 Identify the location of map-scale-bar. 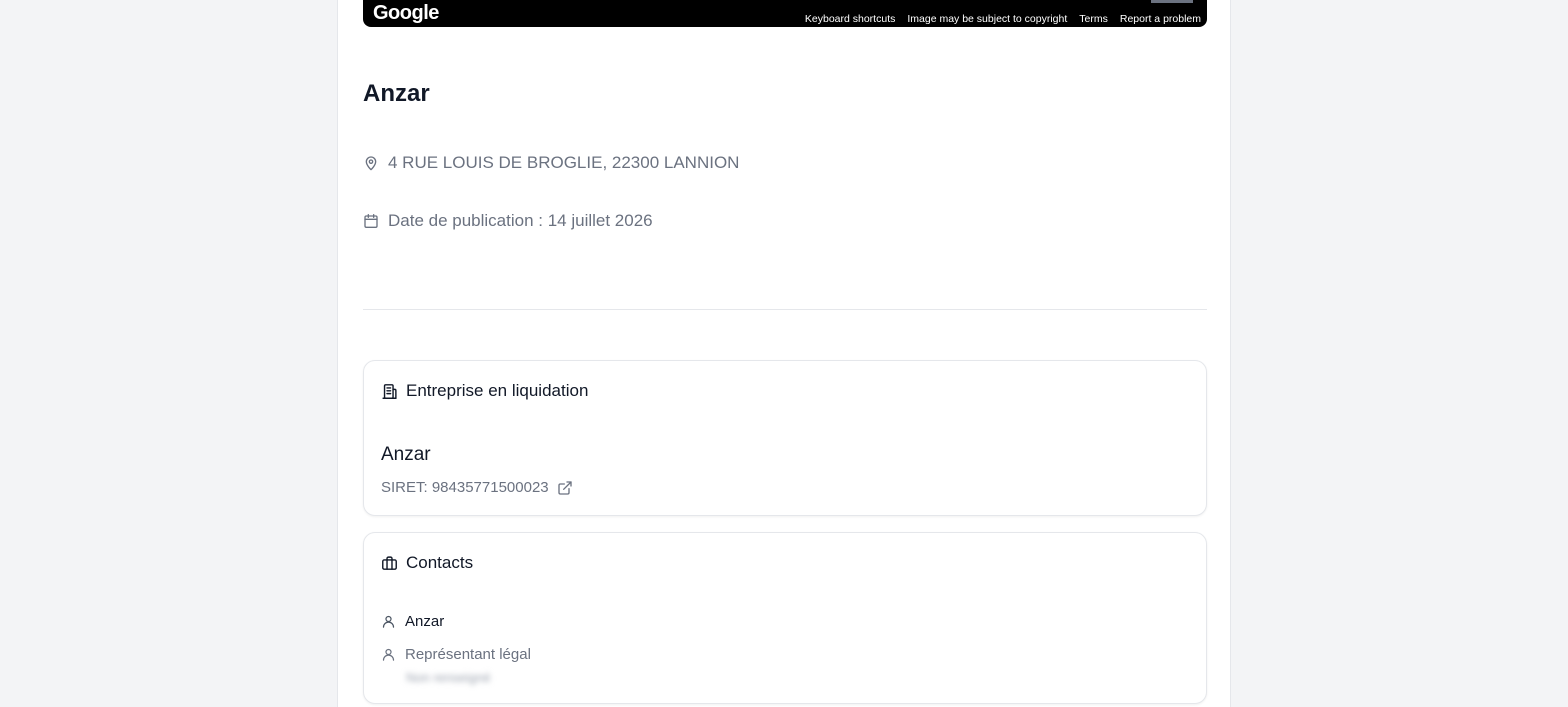
(1172, 1).